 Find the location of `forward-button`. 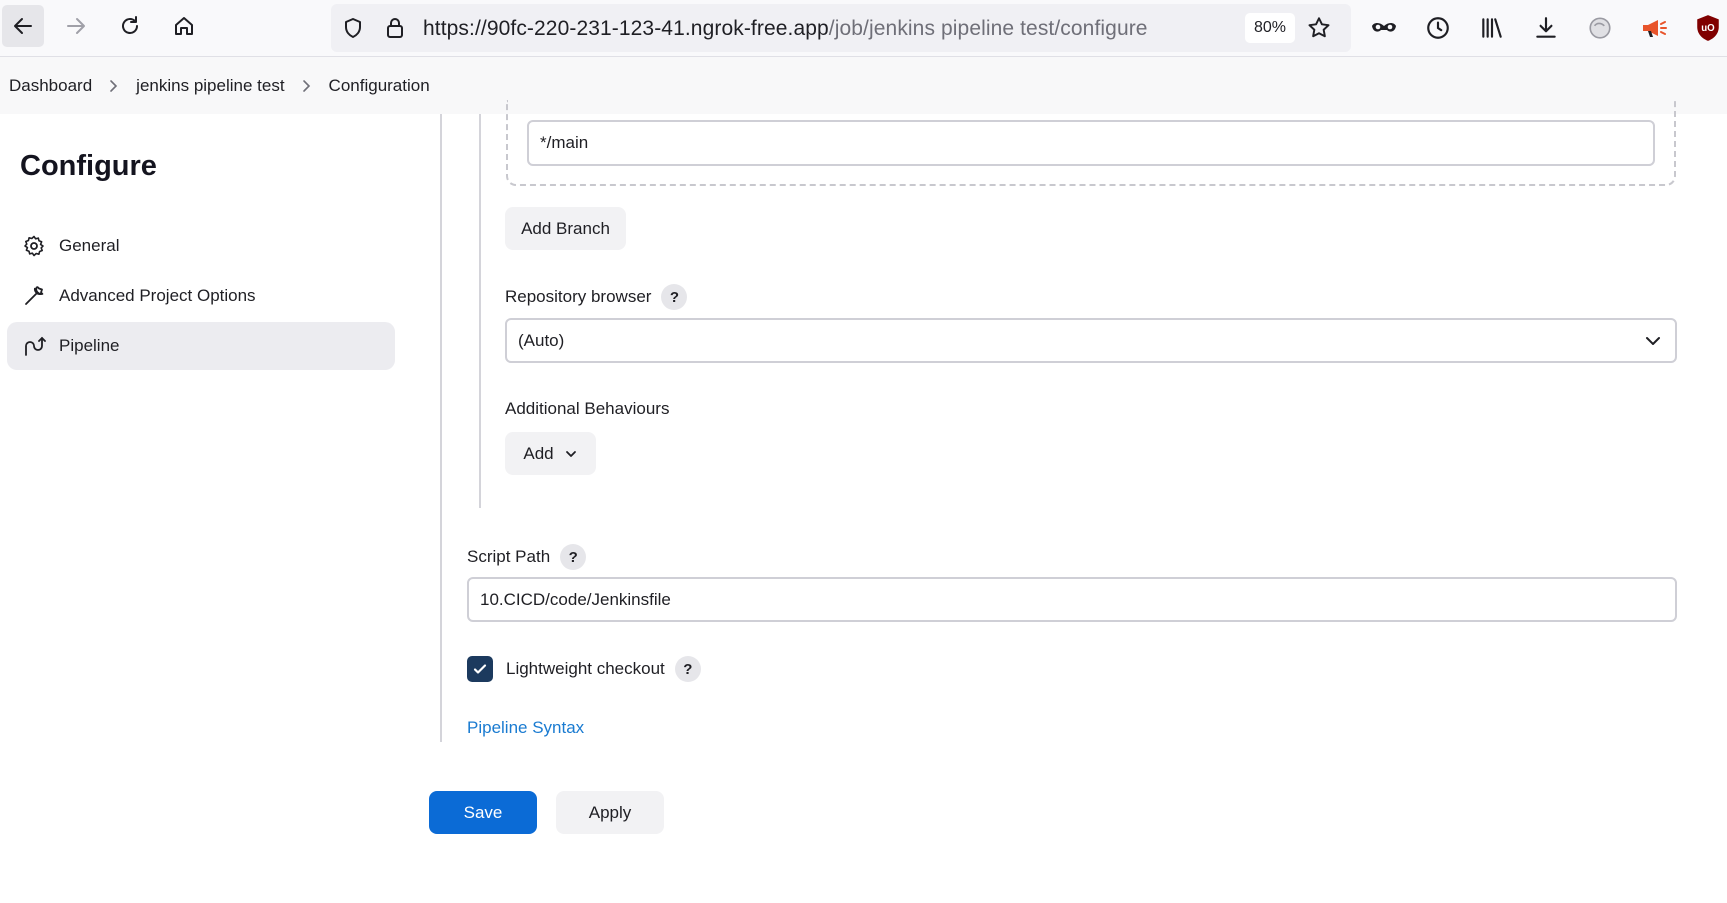

forward-button is located at coordinates (76, 26).